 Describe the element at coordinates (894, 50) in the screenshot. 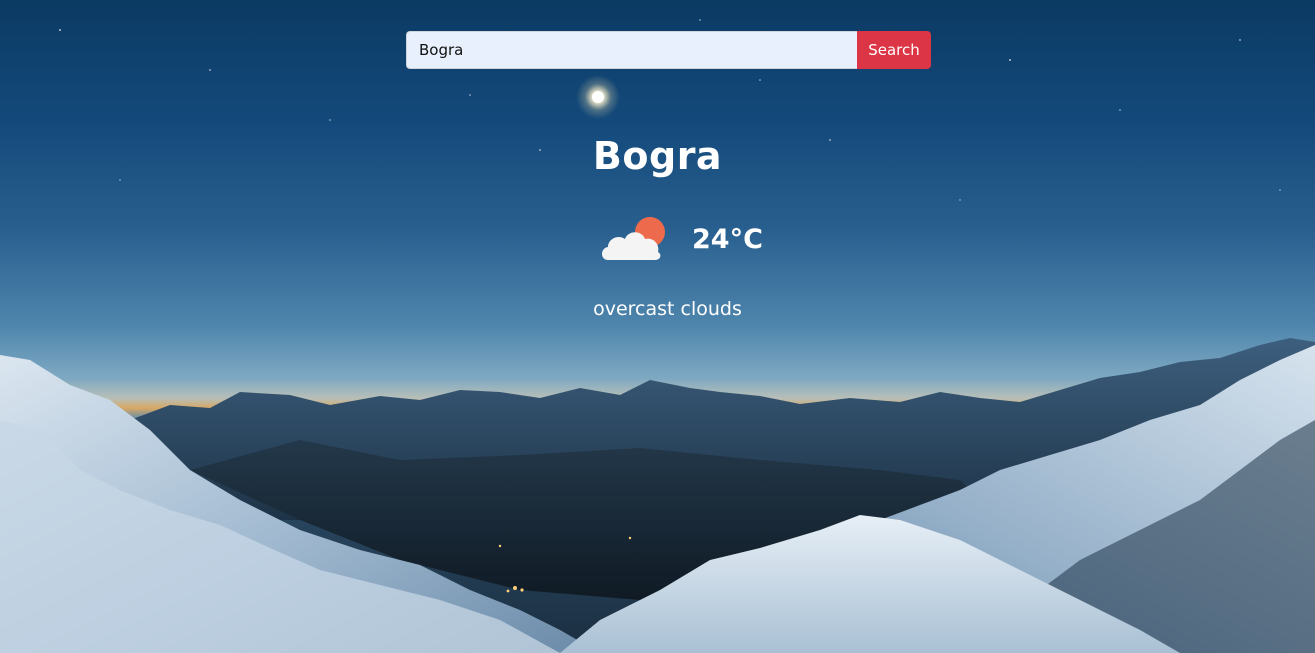

I see `search-button: Search` at that location.